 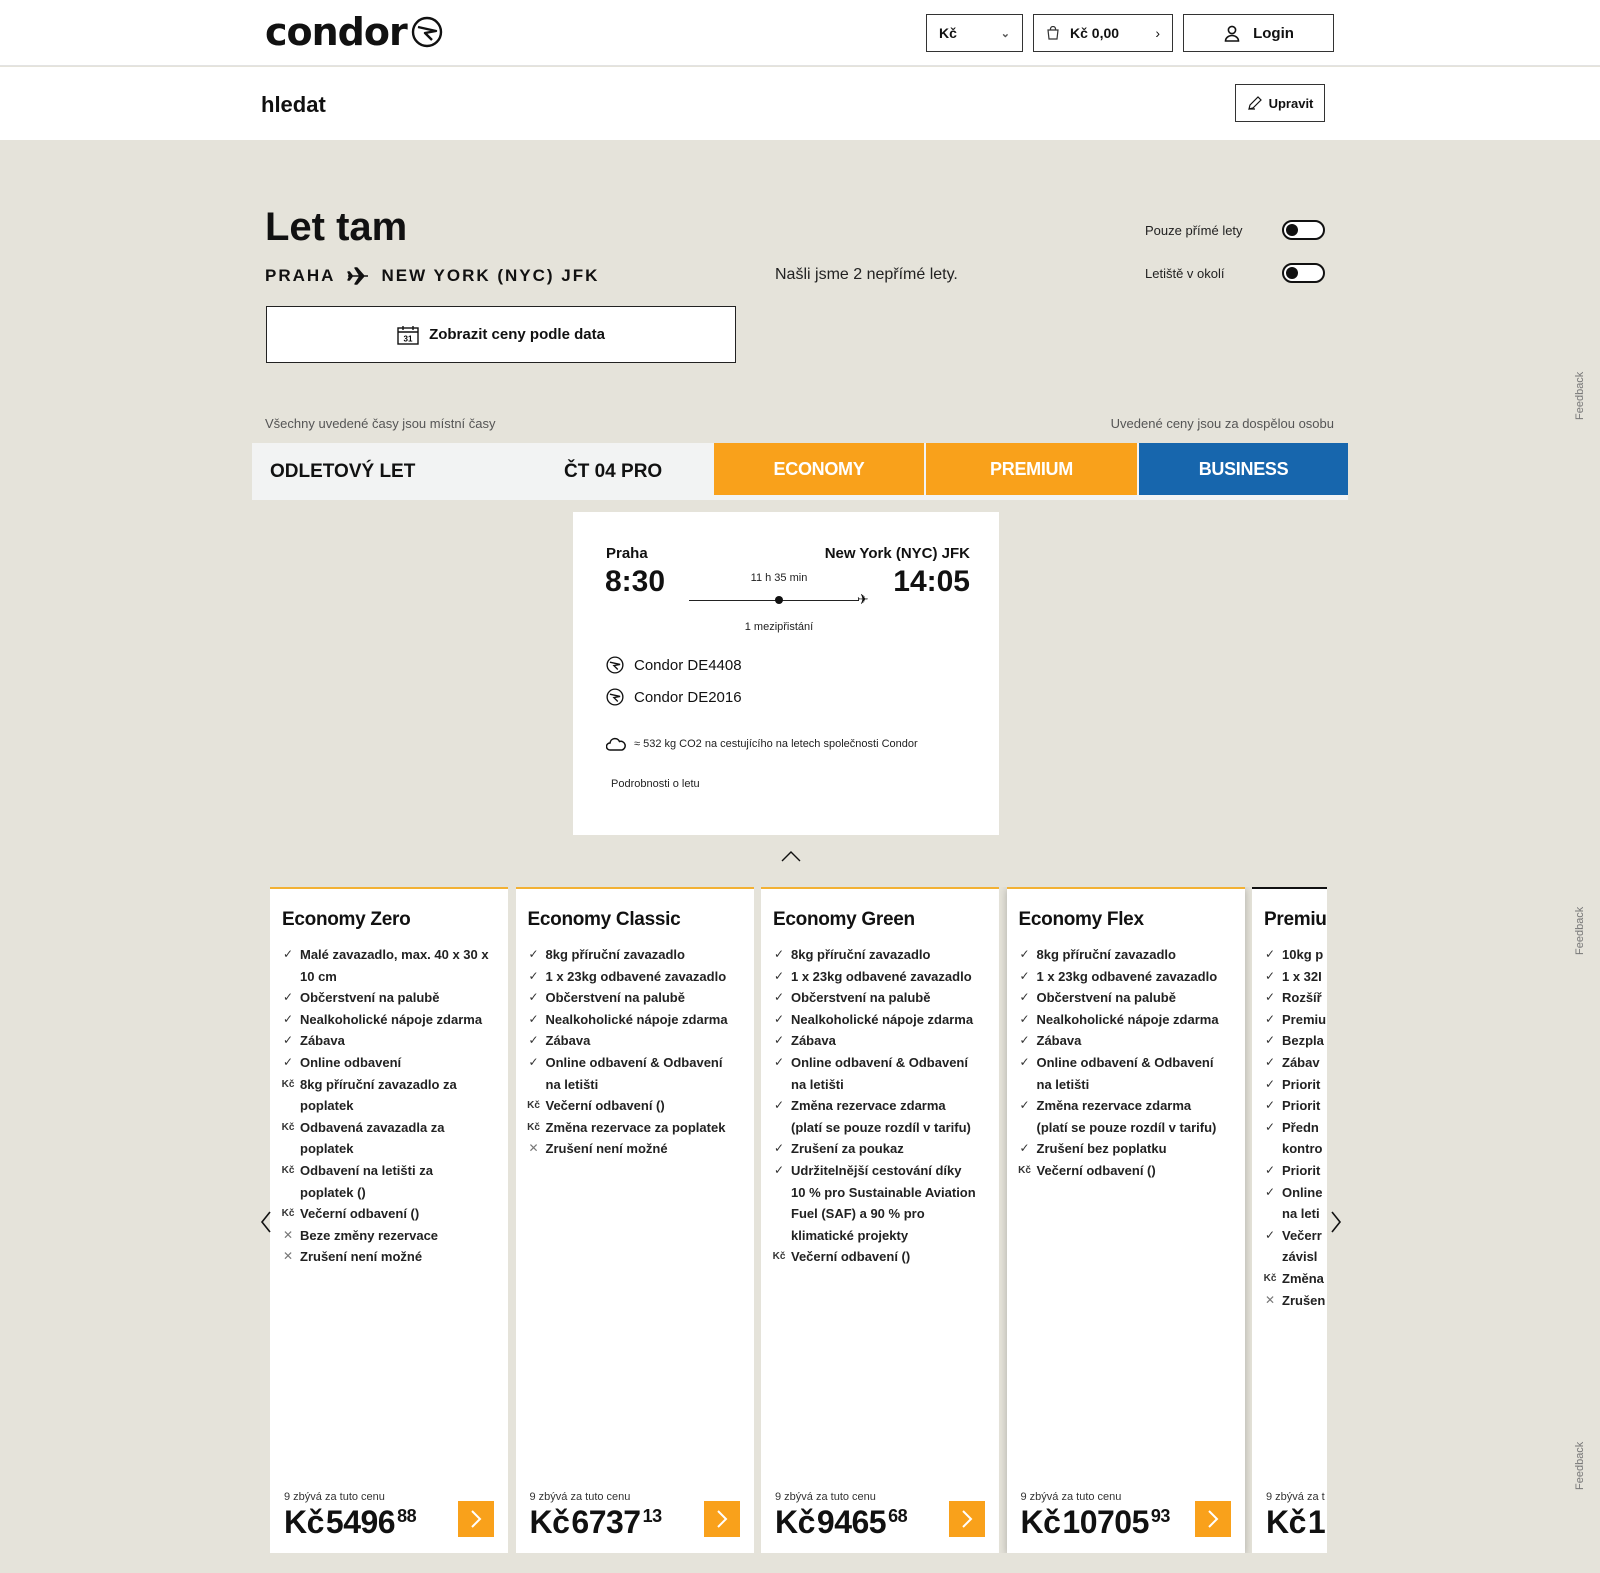 I want to click on fare-feature-text: Zrušení bez poplatku, so click(x=1101, y=1149).